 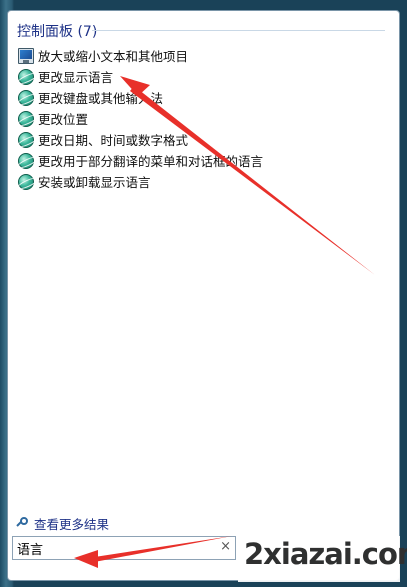 What do you see at coordinates (63, 119) in the screenshot?
I see `result-label: 更改位置` at bounding box center [63, 119].